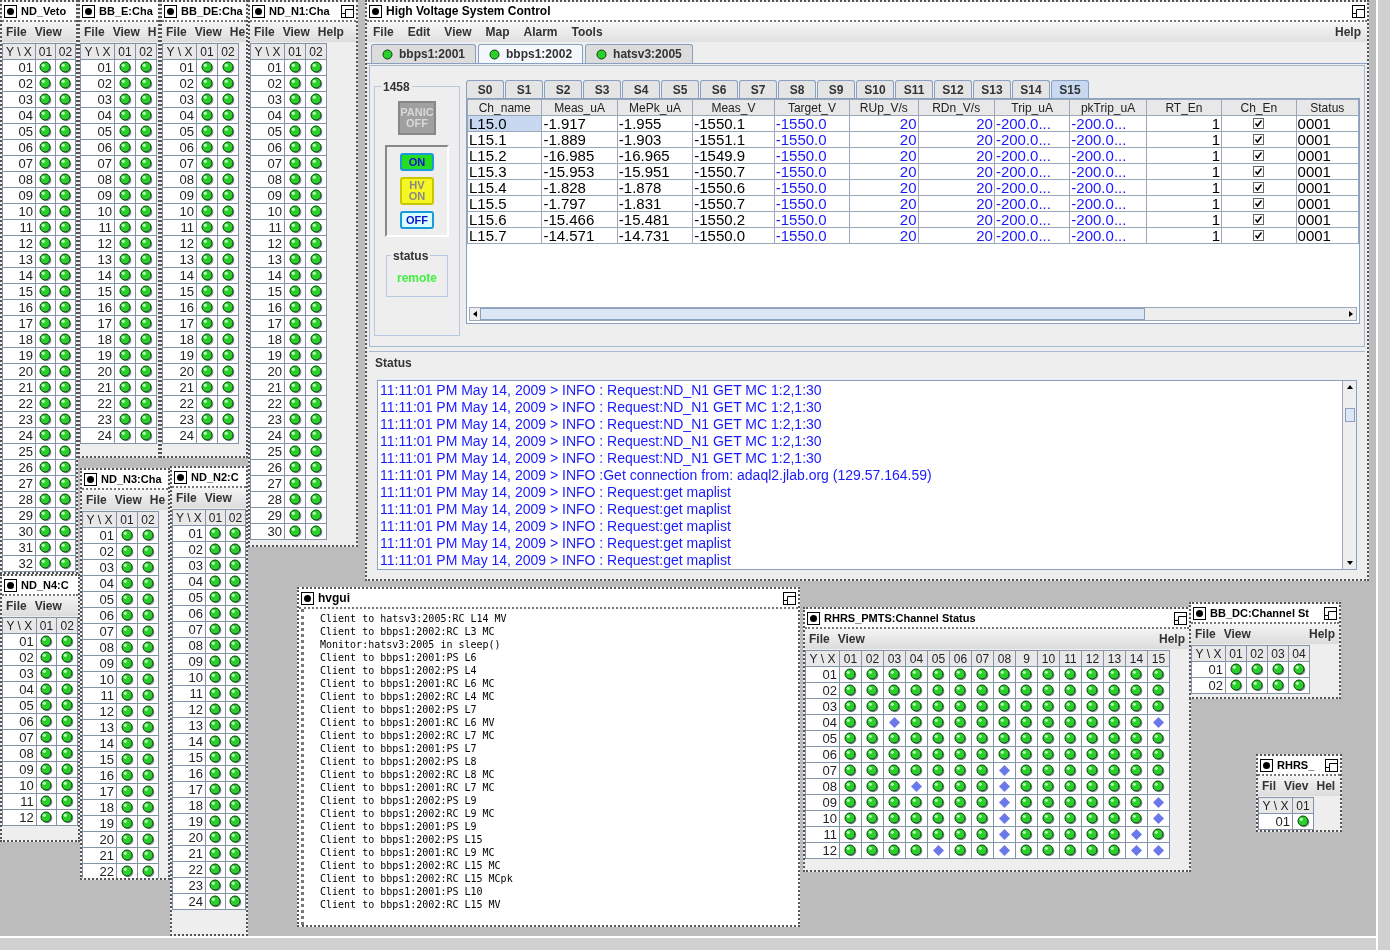  Describe the element at coordinates (1269, 786) in the screenshot. I see `menu-item: Fil` at that location.